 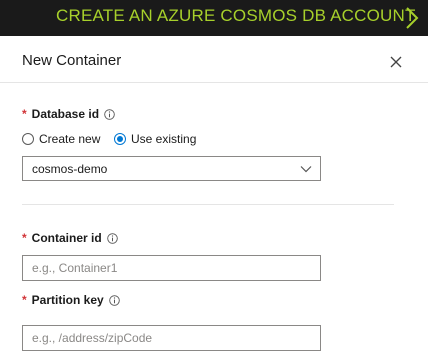 What do you see at coordinates (214, 59) in the screenshot?
I see `blade-header: New Container` at bounding box center [214, 59].